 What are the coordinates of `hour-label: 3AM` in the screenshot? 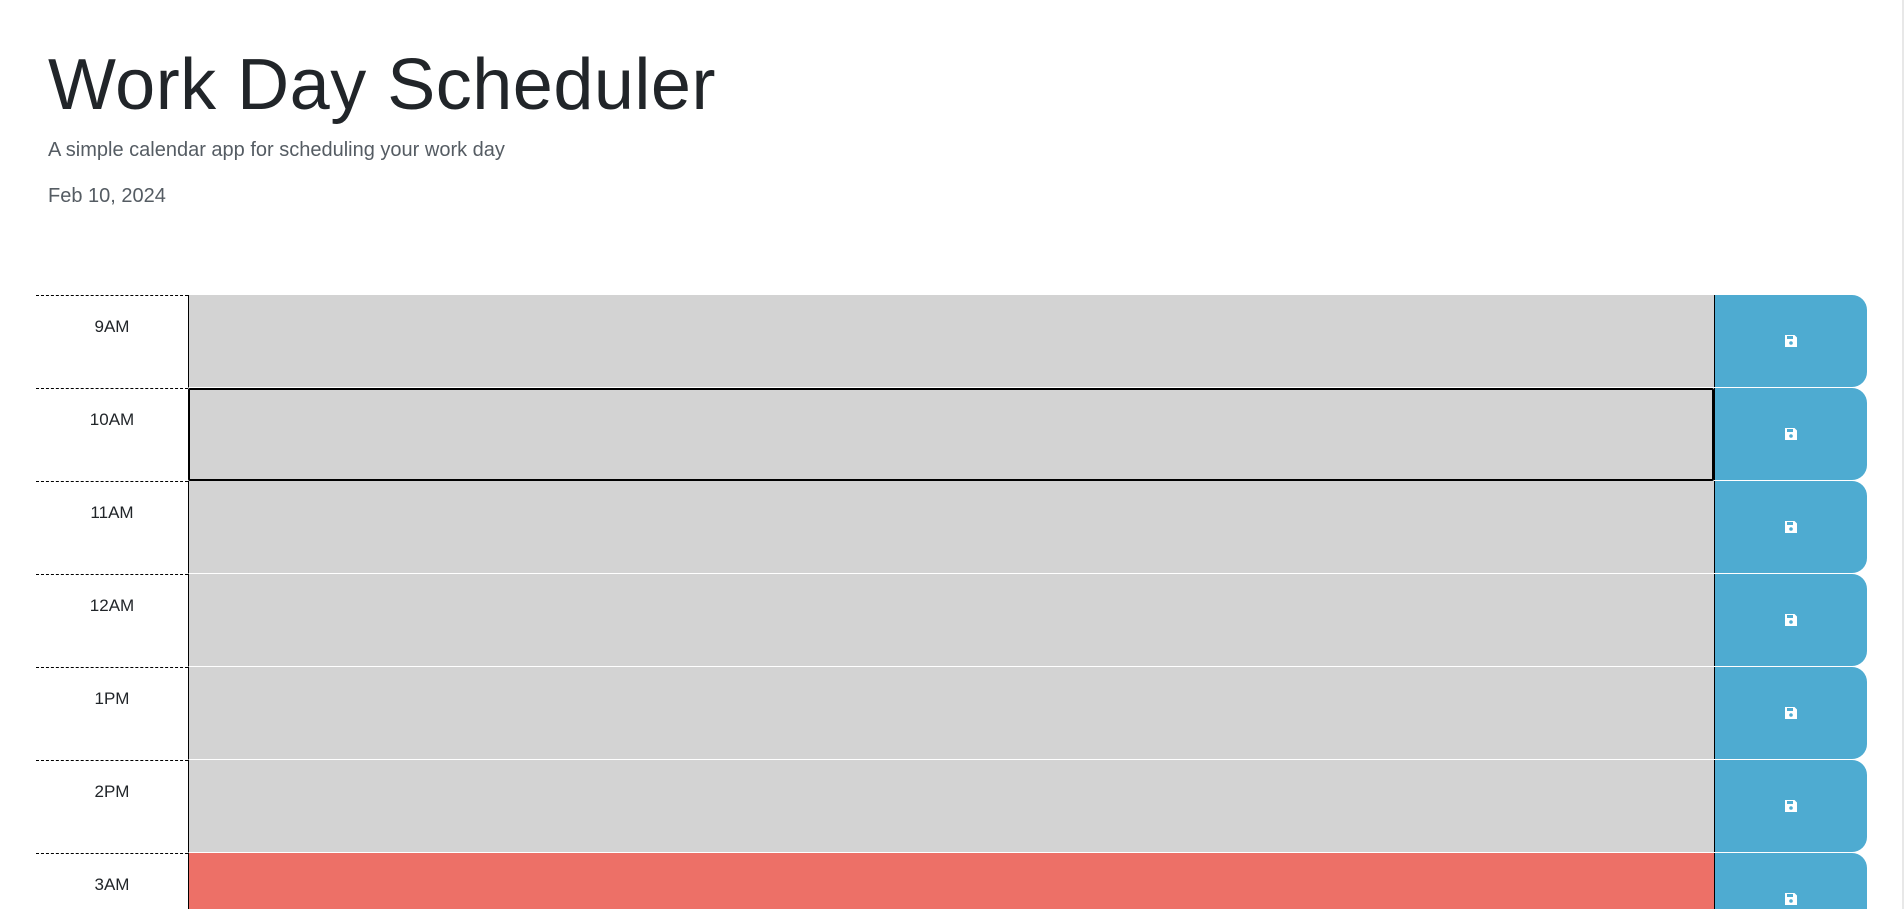 It's located at (112, 881).